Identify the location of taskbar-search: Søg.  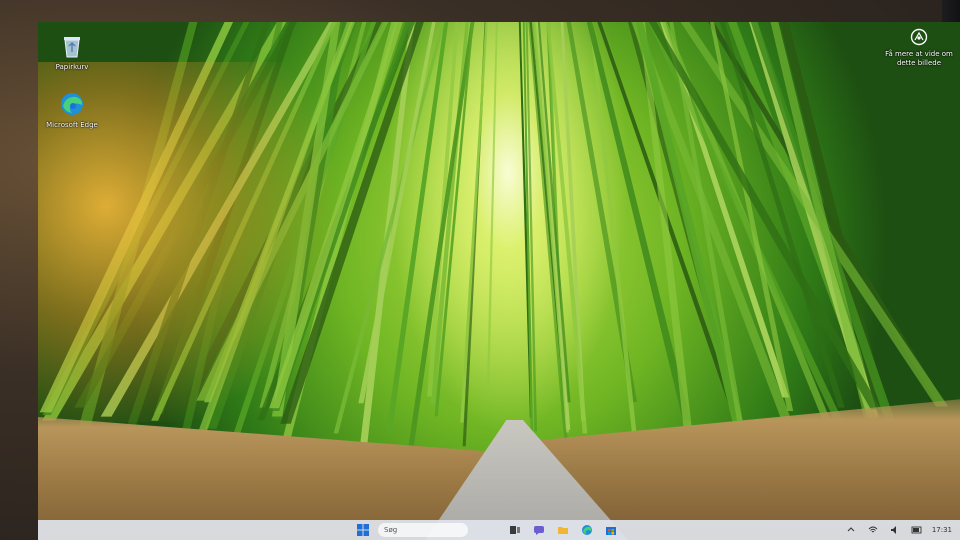
(423, 530).